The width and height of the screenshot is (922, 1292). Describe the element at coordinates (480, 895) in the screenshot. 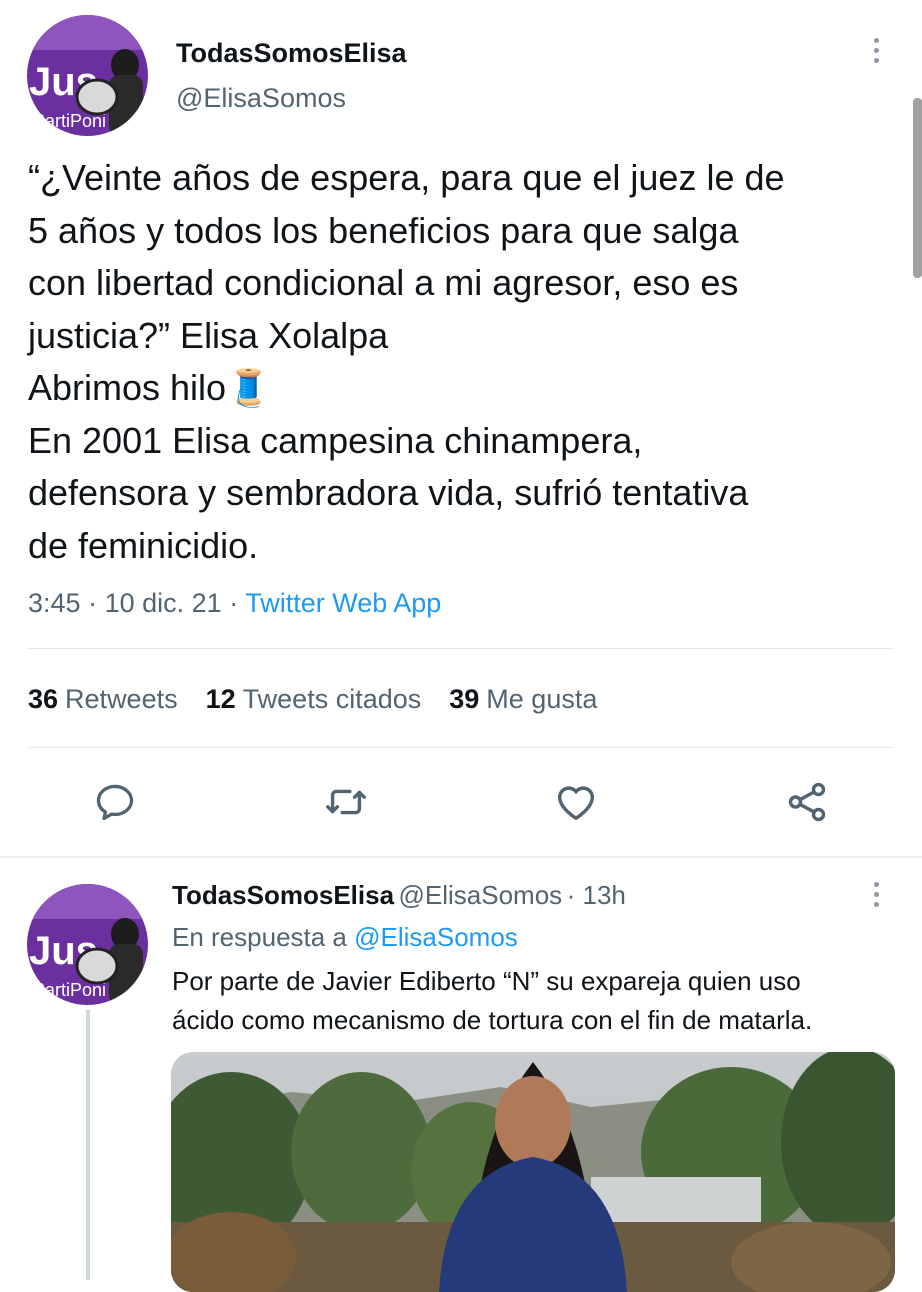

I see `reply-user-handle: @ElisaSomos` at that location.